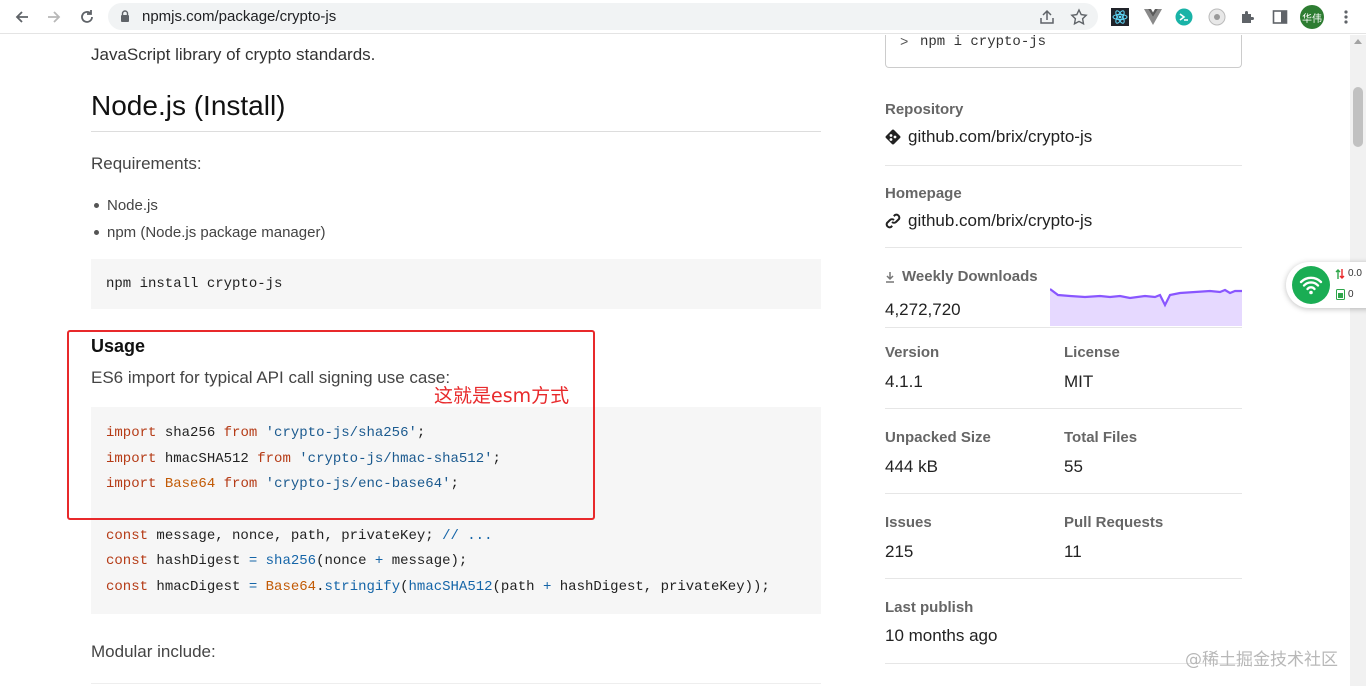 The image size is (1366, 686). Describe the element at coordinates (893, 137) in the screenshot. I see `git-icon` at that location.